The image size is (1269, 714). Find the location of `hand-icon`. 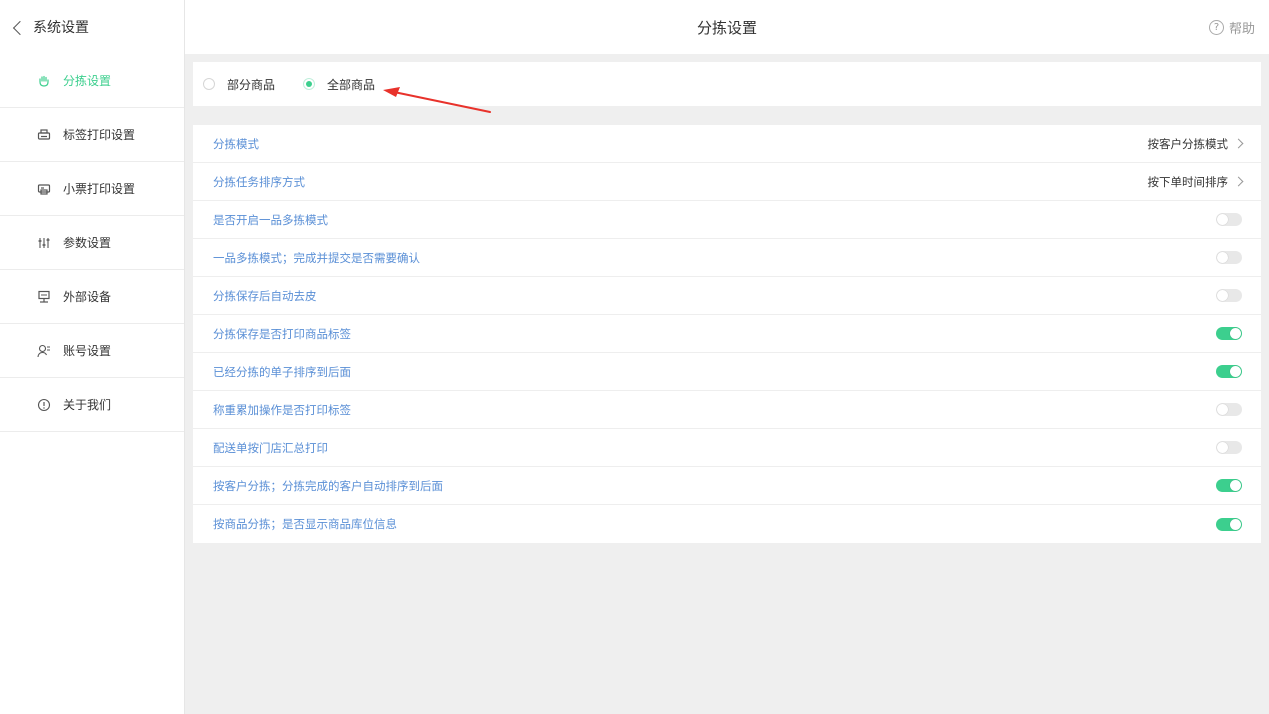

hand-icon is located at coordinates (44, 81).